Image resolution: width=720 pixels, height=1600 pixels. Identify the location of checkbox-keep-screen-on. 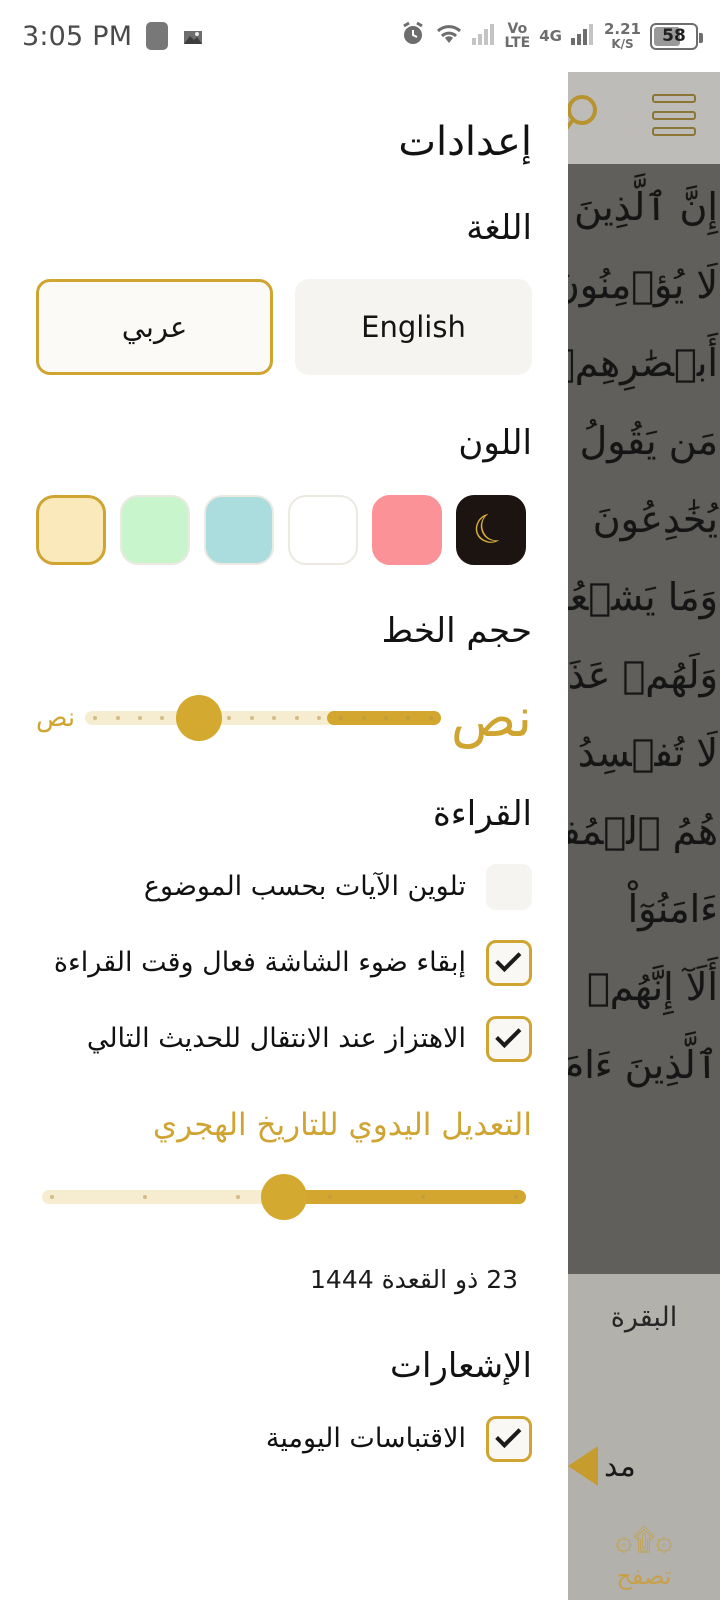
(509, 962).